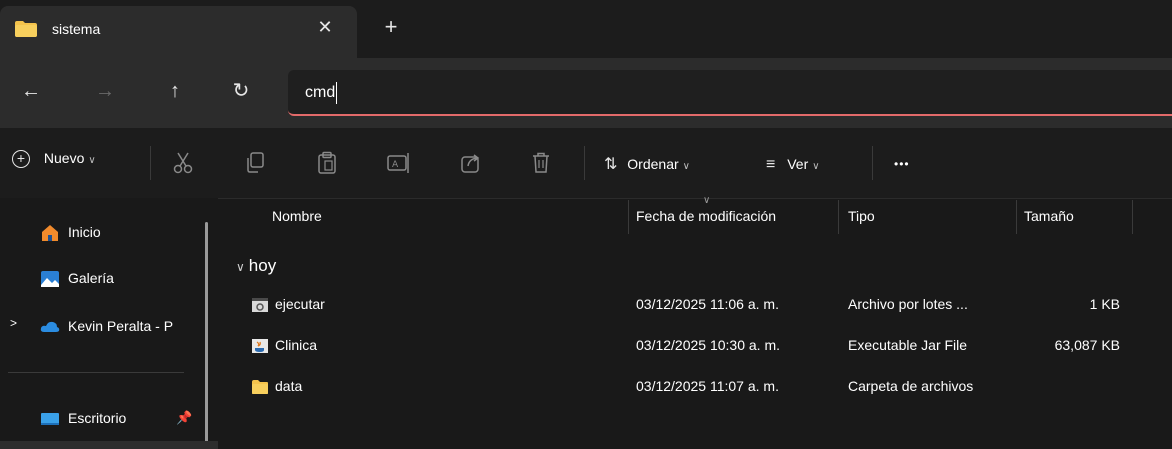  I want to click on sidebar-scrollbar, so click(206, 335).